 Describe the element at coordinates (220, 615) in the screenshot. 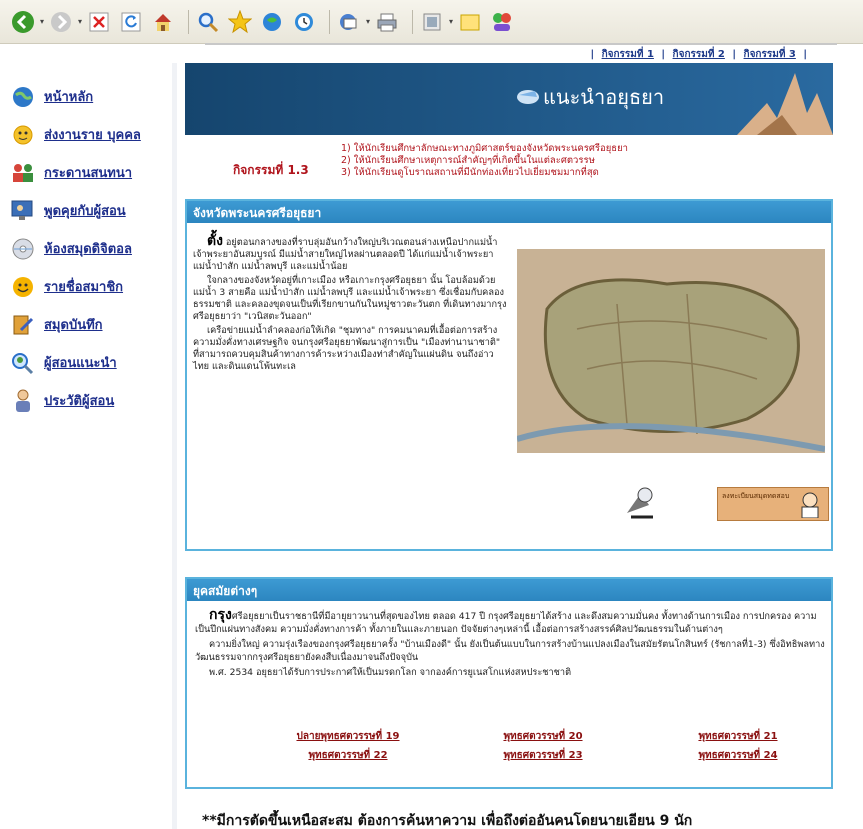

I see `dropcap: กรุง` at that location.